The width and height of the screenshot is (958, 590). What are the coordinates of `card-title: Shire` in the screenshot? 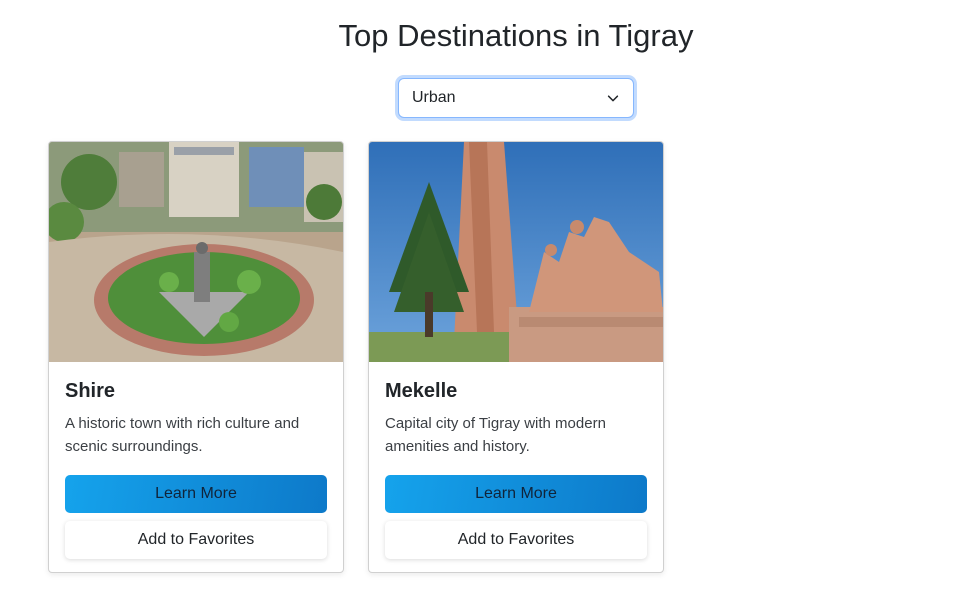 It's located at (90, 391).